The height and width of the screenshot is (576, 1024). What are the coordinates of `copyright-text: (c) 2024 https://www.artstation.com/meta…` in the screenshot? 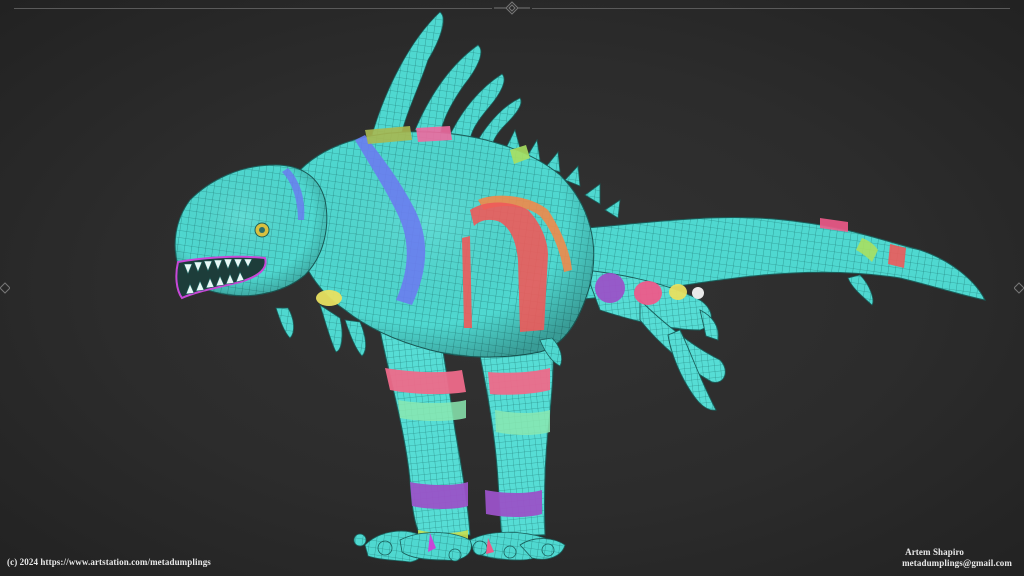 It's located at (109, 562).